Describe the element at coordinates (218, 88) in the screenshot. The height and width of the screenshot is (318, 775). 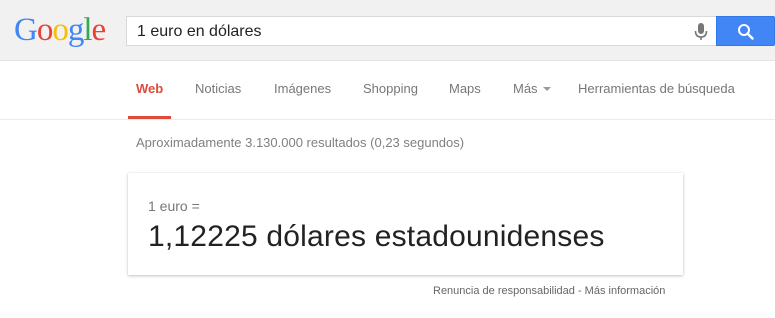
I see `tab-noticias: Noticias` at that location.